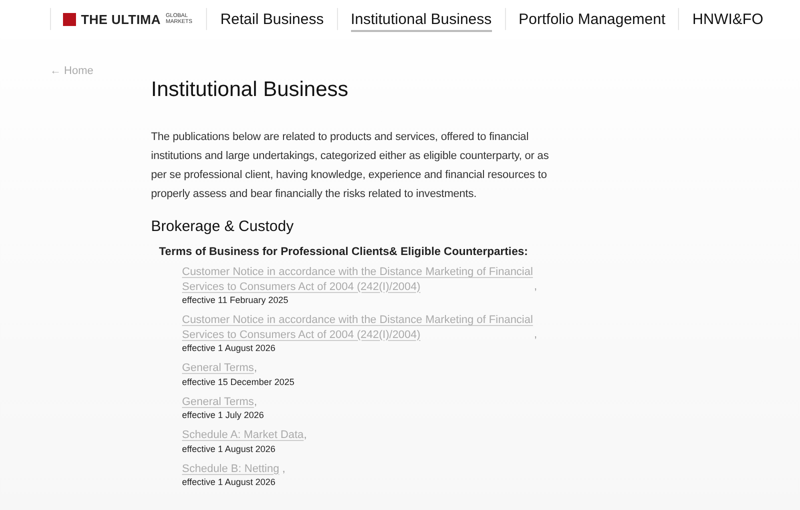 Image resolution: width=800 pixels, height=510 pixels. Describe the element at coordinates (350, 166) in the screenshot. I see `intro-paragraph: The publications below are related to products and services, offered to financial institutions and large undertakings, categorized either as eligible counterparty, or as per se professional client, having knowledge, experience and financial resources to properly assess and bear financially the risks related to investments.` at that location.